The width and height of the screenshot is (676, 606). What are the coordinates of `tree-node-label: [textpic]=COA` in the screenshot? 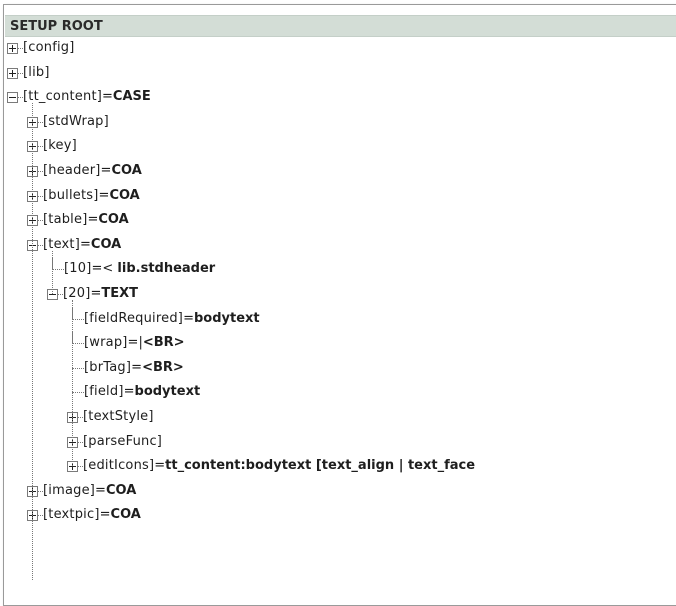 It's located at (92, 514).